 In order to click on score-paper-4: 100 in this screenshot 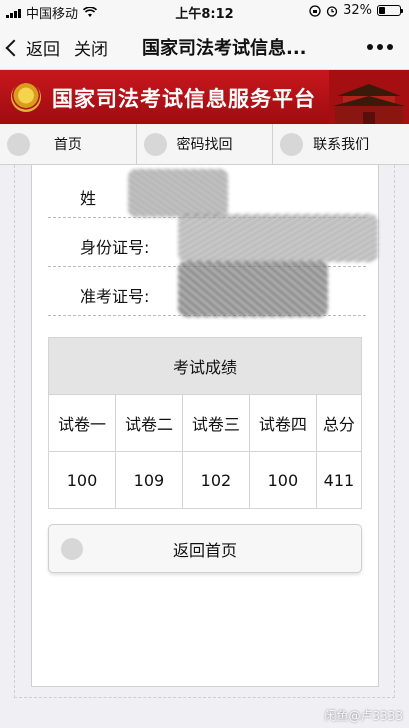, I will do `click(282, 480)`.